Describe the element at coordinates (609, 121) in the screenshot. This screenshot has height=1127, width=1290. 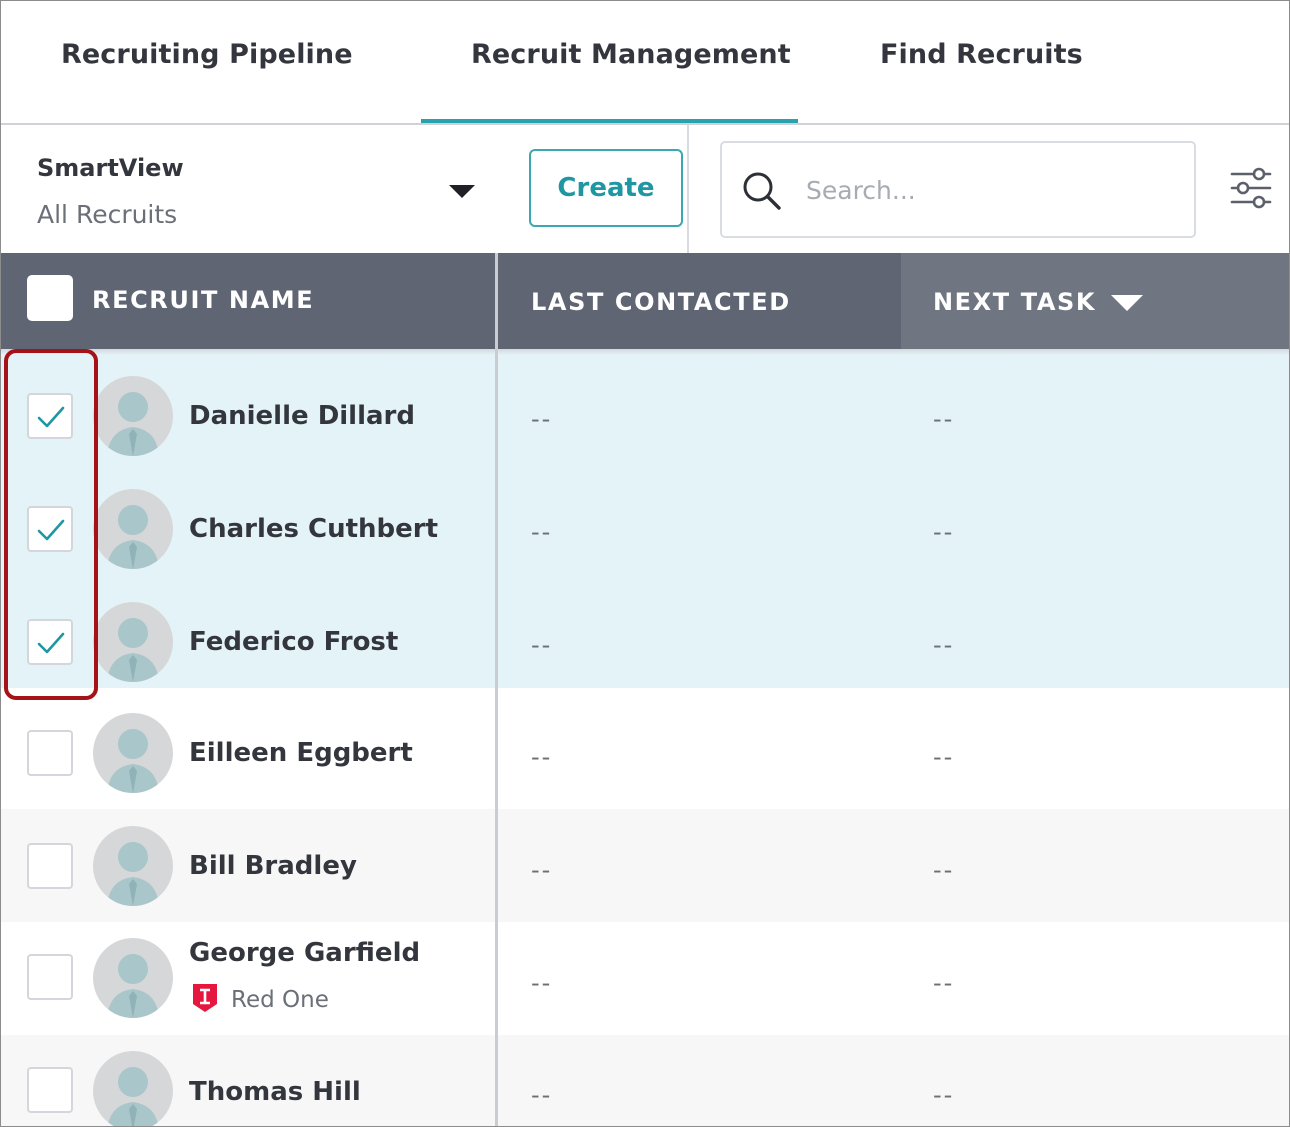
I see `active-tab-indicator` at that location.